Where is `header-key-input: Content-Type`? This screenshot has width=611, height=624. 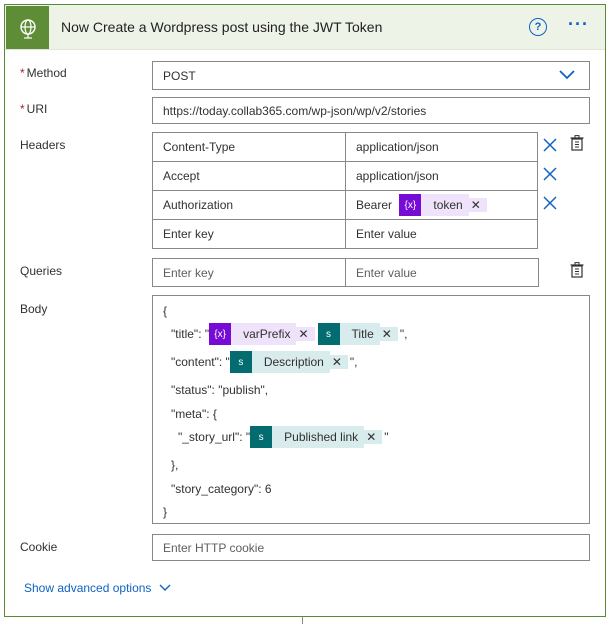 header-key-input: Content-Type is located at coordinates (249, 147).